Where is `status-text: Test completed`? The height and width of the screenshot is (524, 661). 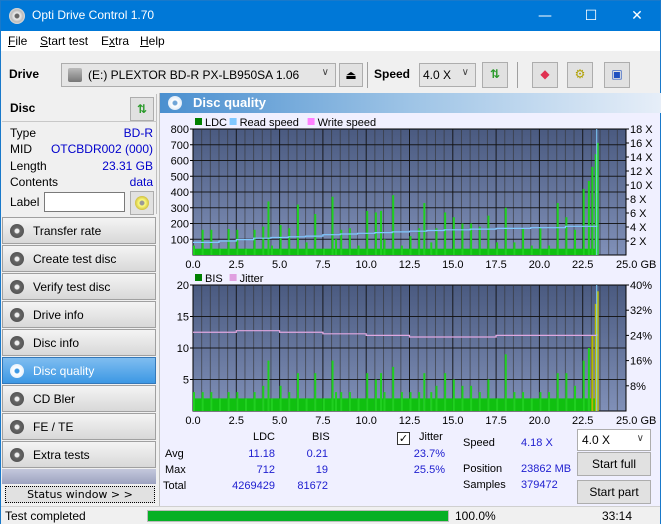
status-text: Test completed is located at coordinates (45, 516).